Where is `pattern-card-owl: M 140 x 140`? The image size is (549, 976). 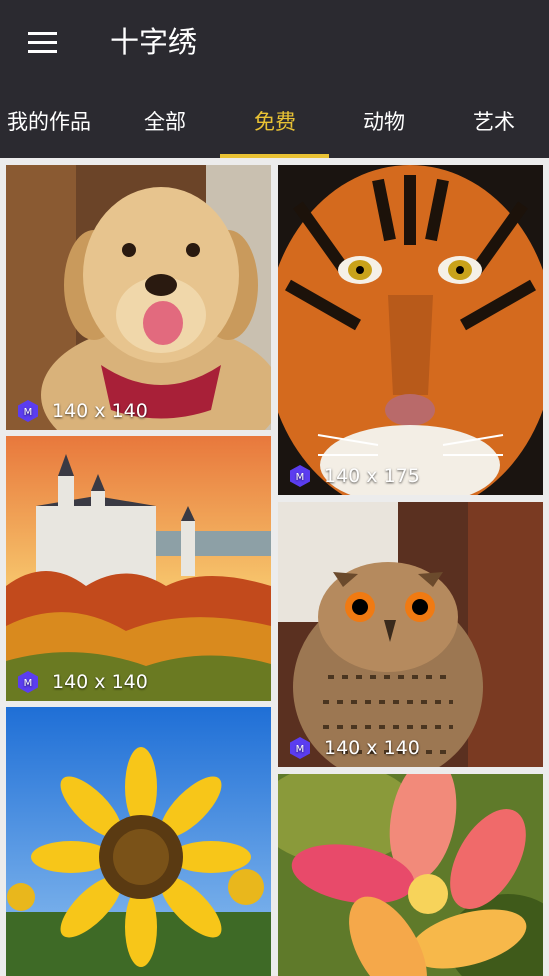 pattern-card-owl: M 140 x 140 is located at coordinates (410, 634).